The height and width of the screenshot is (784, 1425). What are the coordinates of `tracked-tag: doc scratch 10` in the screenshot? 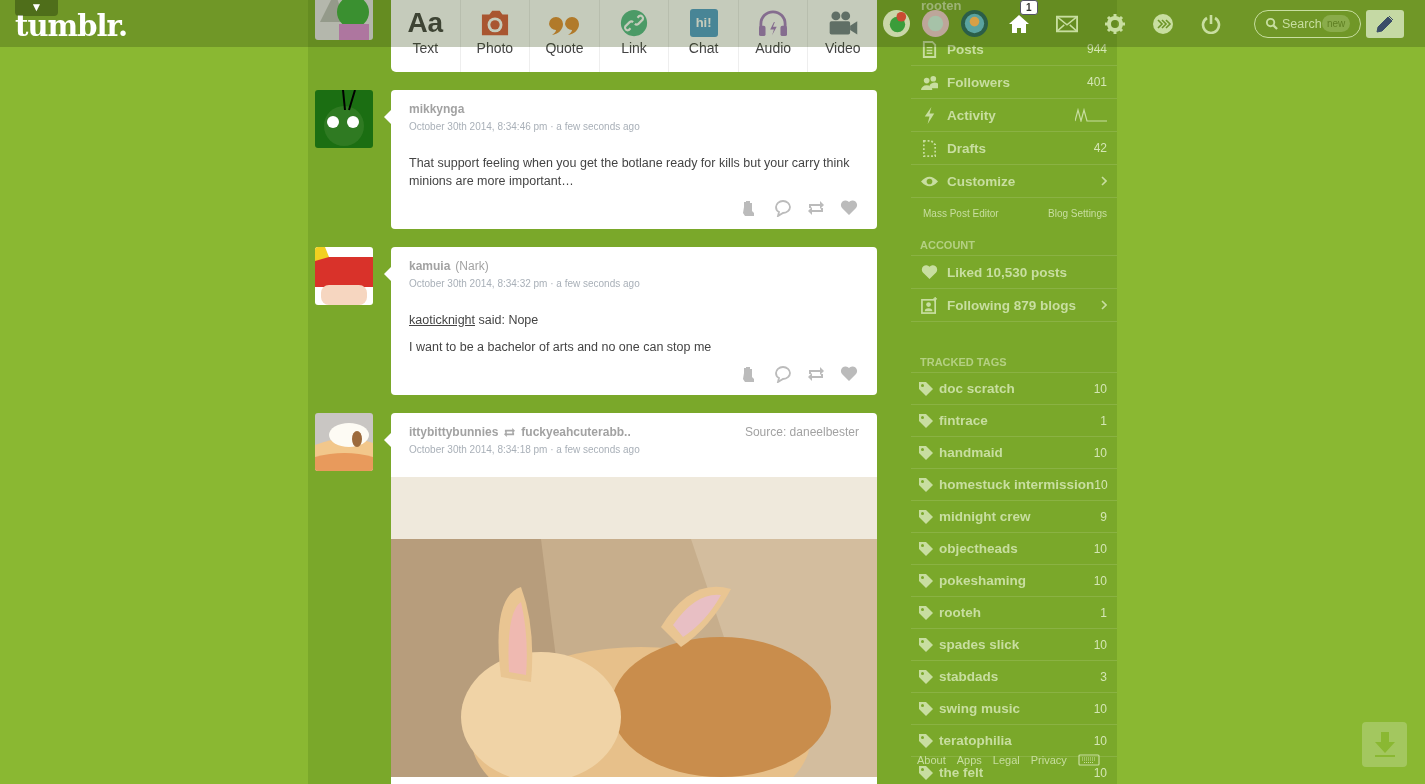 It's located at (1014, 389).